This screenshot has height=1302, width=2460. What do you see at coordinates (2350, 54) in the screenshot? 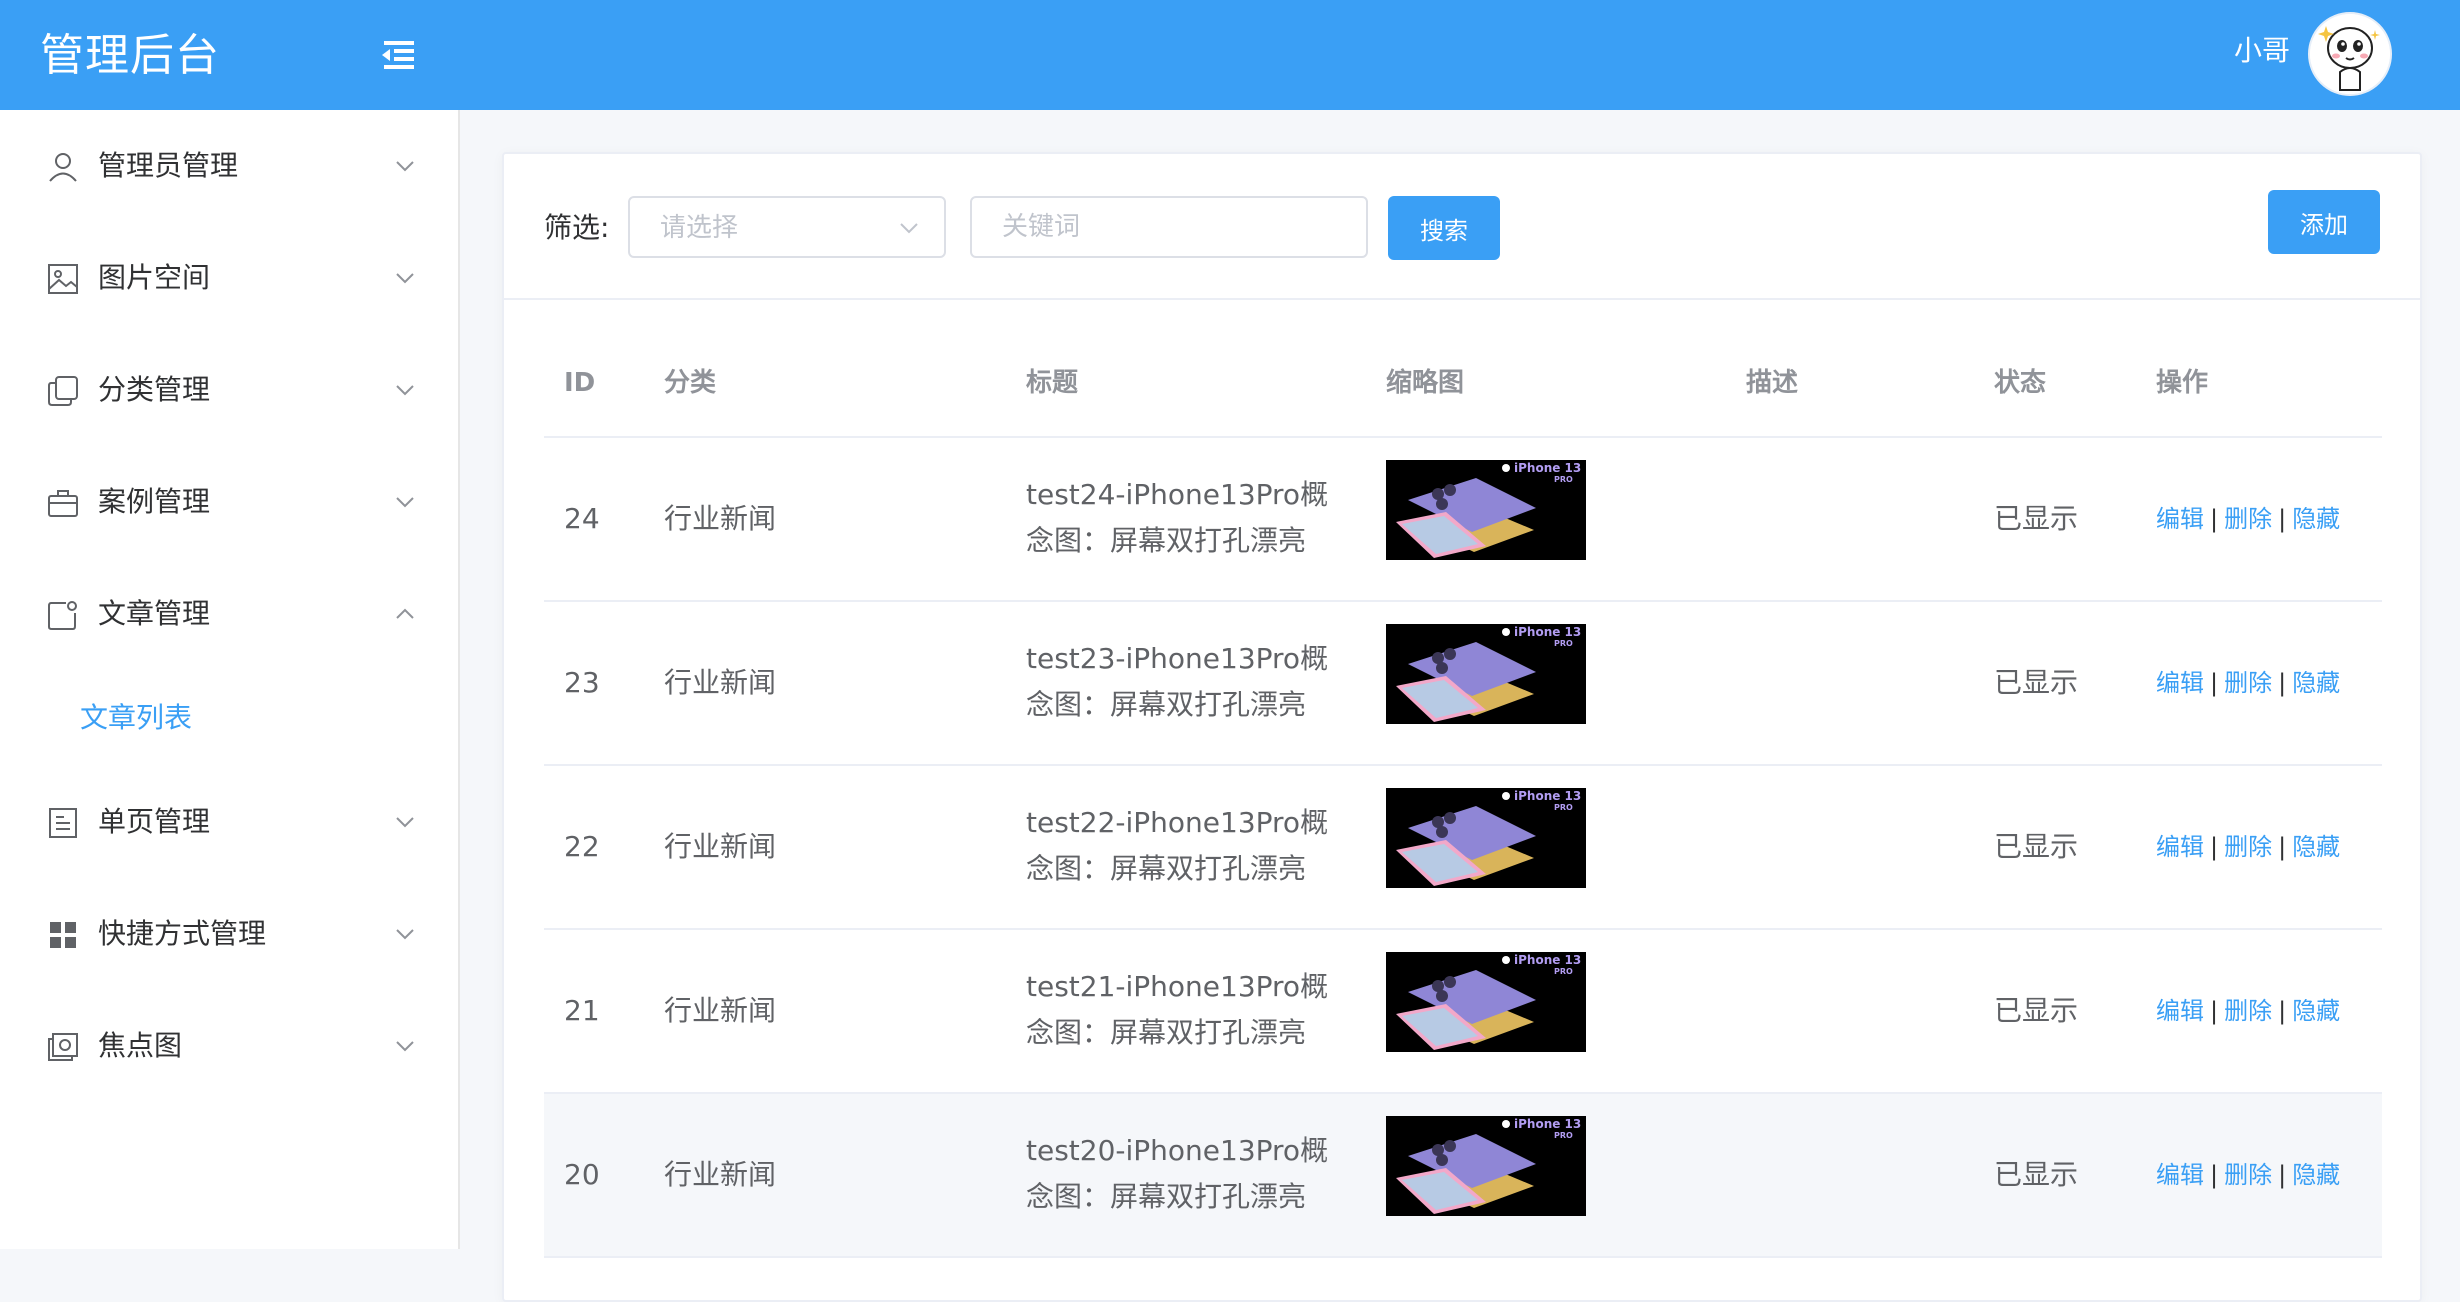
I see `avatar` at bounding box center [2350, 54].